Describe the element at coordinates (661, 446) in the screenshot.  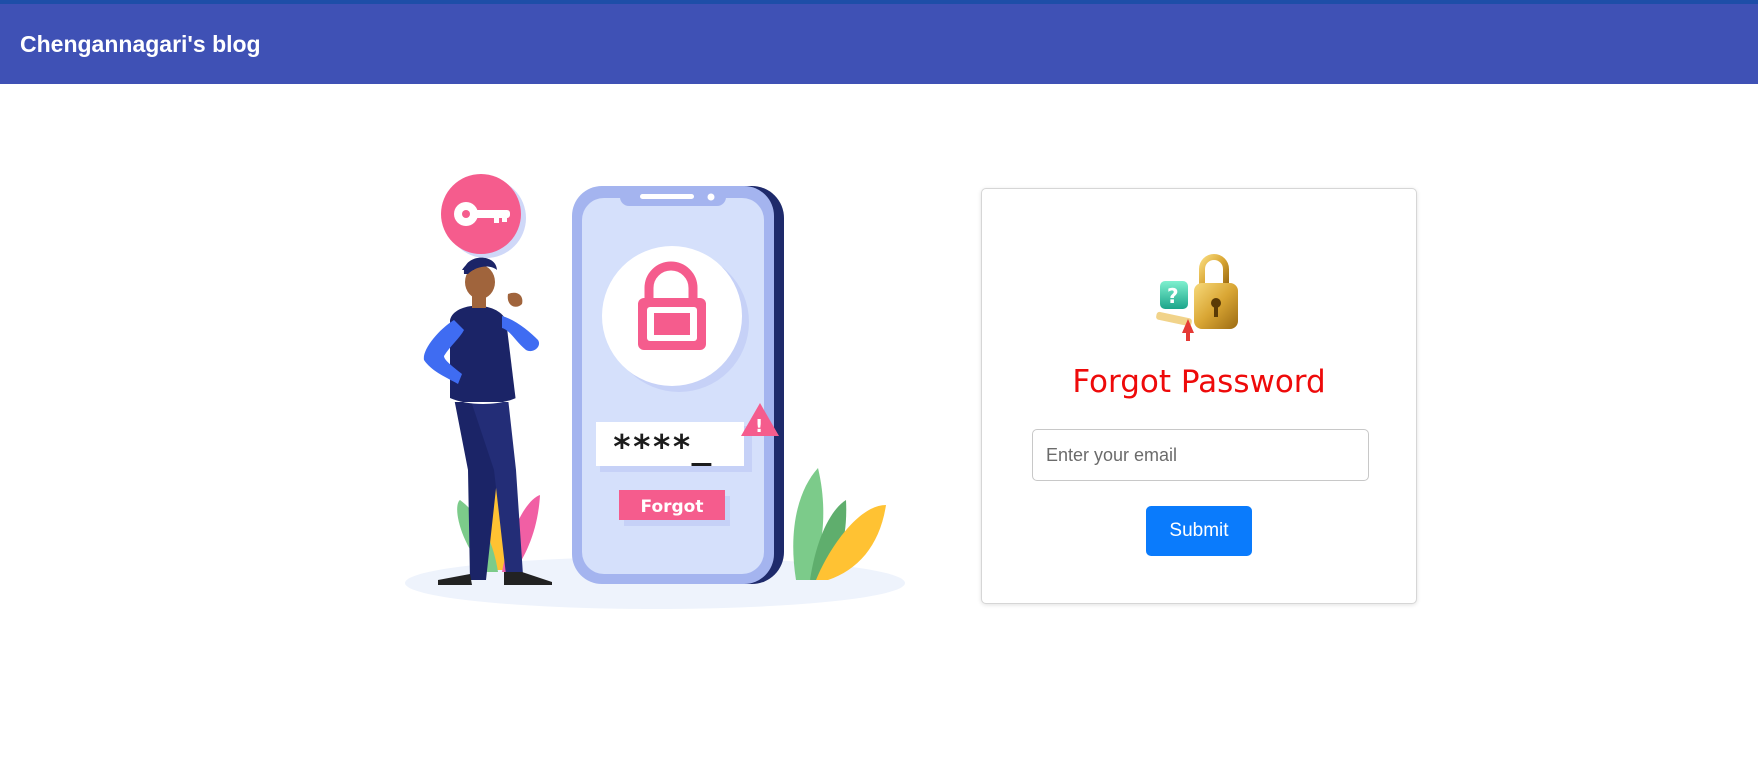
I see `masked-password: ****_` at that location.